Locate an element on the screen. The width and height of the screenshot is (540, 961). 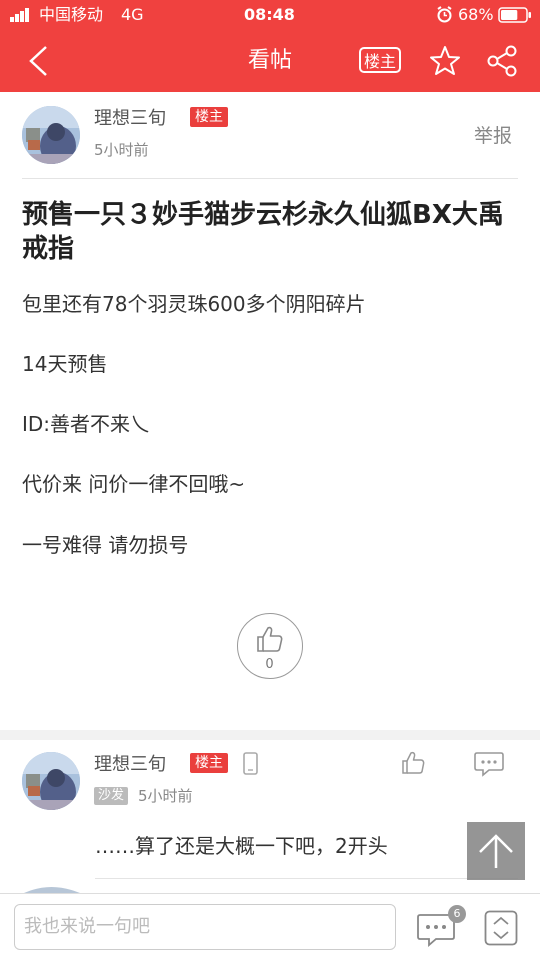
page-jump-icon is located at coordinates (501, 928).